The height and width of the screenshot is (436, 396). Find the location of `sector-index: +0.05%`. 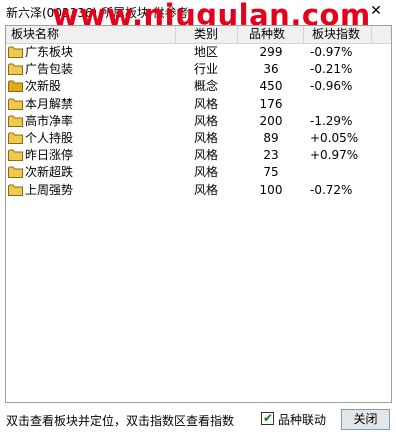

sector-index: +0.05% is located at coordinates (334, 138).